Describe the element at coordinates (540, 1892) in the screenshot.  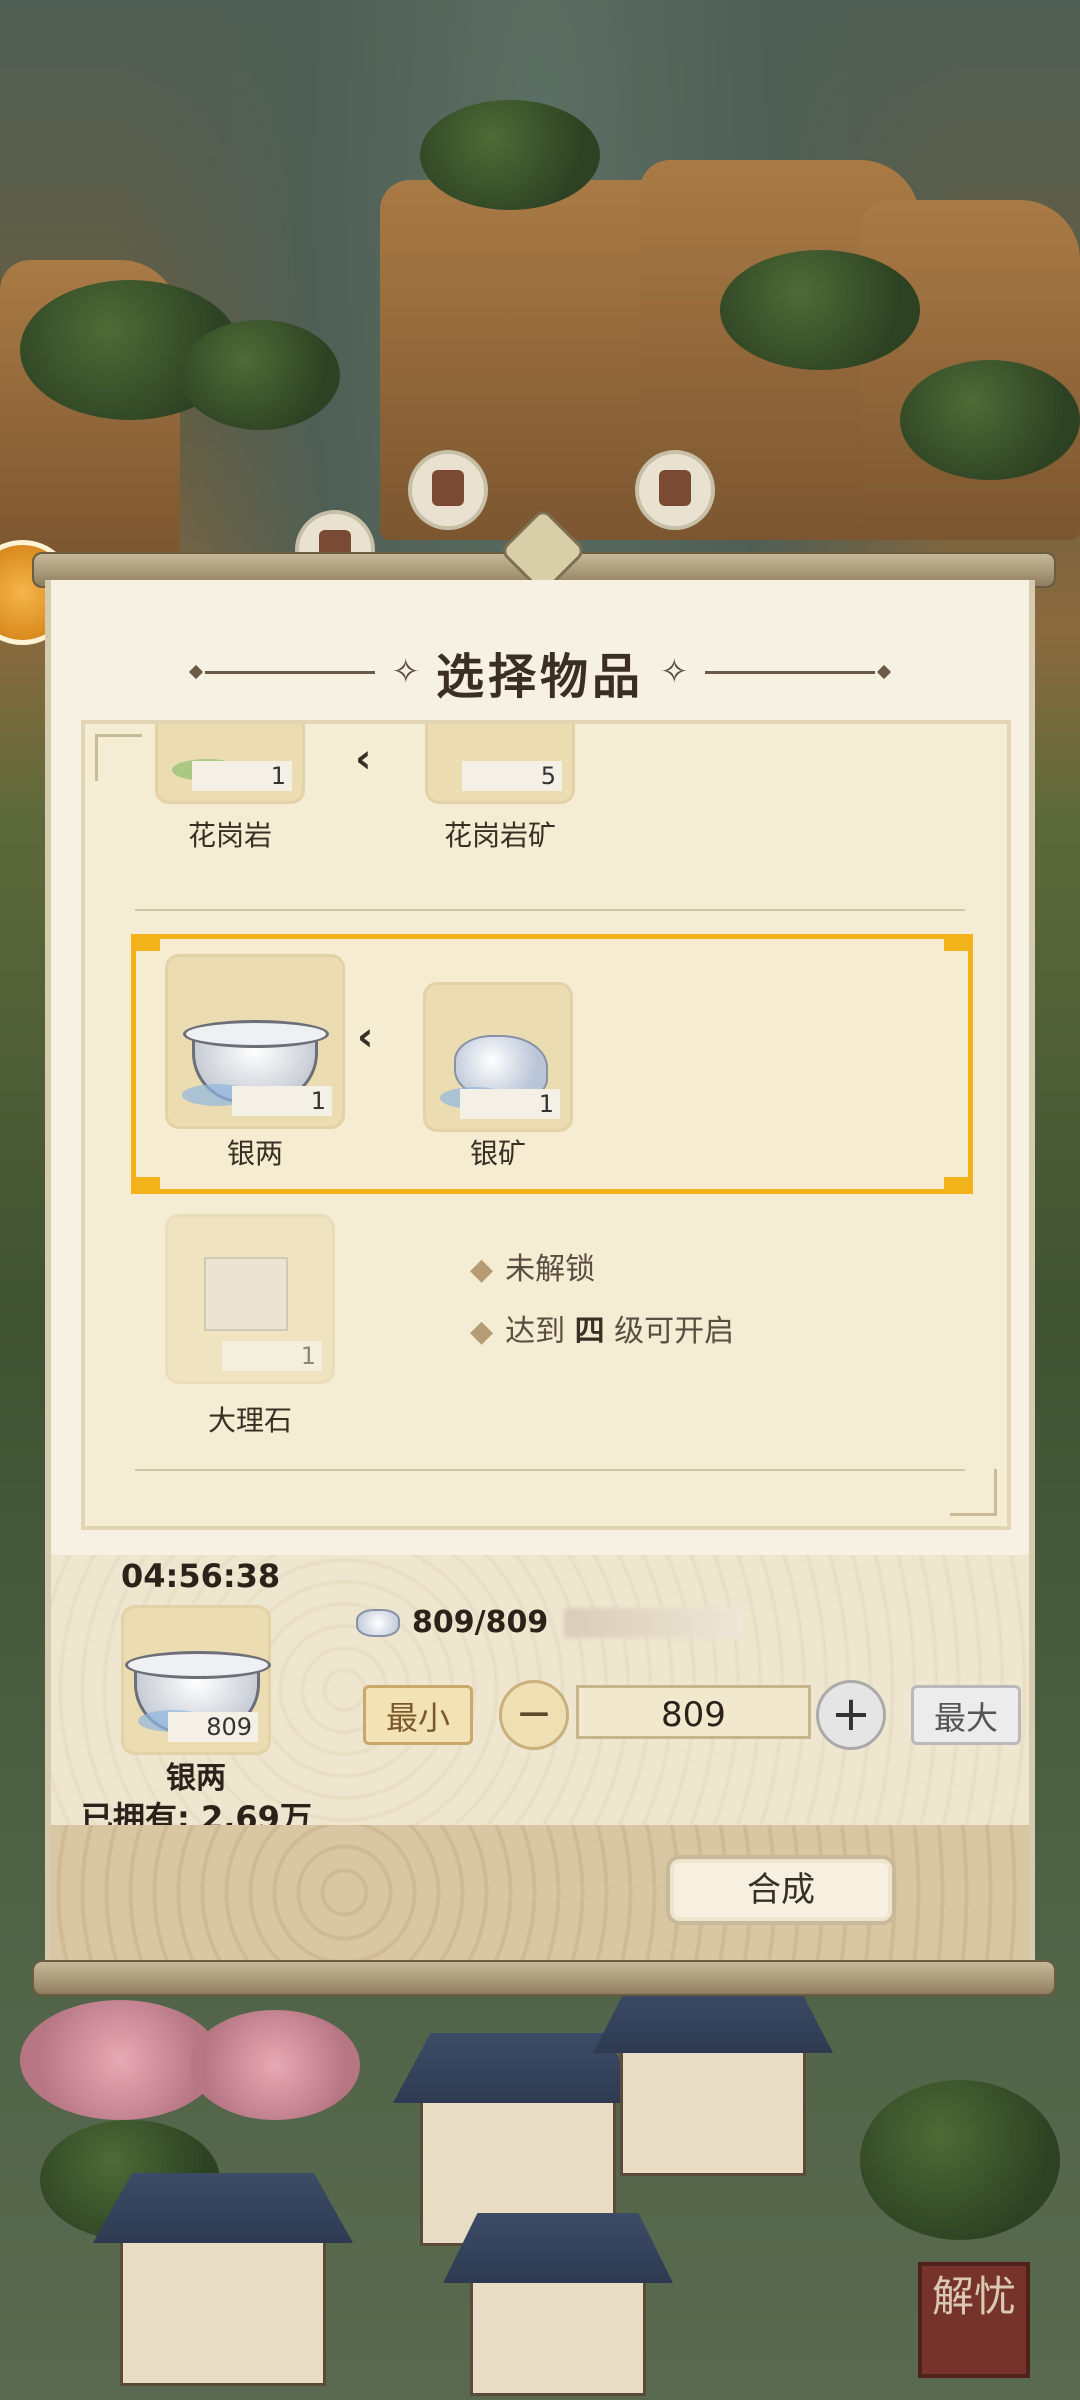
I see `dialog-footer: 合成` at that location.